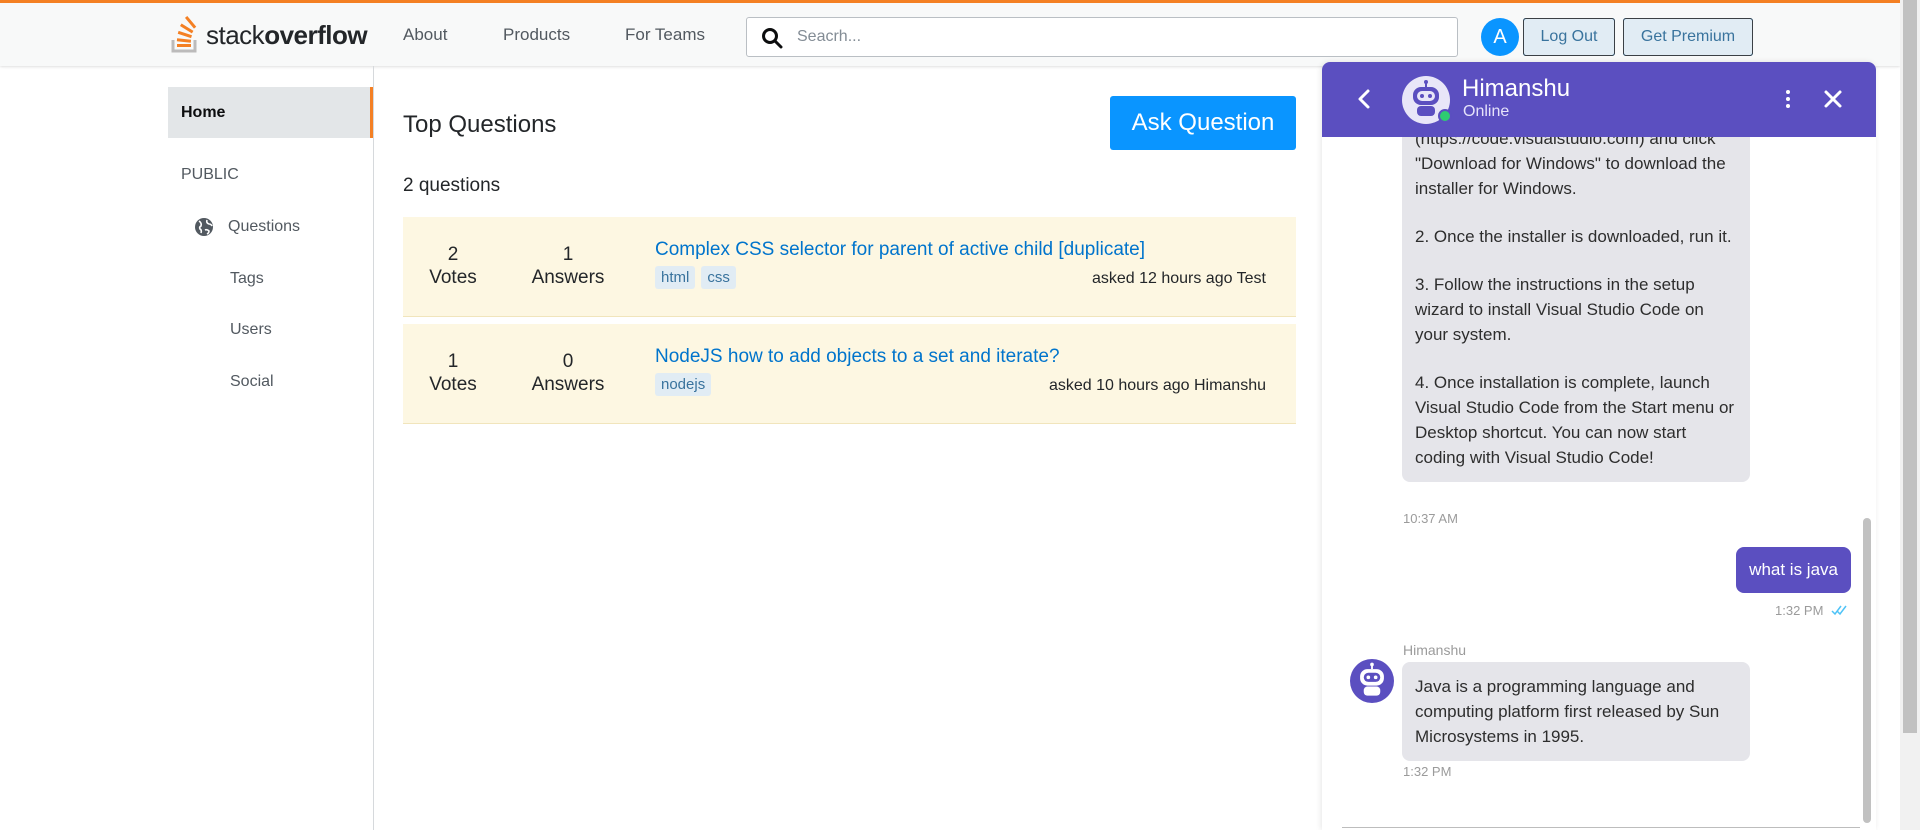 The width and height of the screenshot is (1920, 830). What do you see at coordinates (1486, 111) in the screenshot?
I see `chat-contact-status: Online` at bounding box center [1486, 111].